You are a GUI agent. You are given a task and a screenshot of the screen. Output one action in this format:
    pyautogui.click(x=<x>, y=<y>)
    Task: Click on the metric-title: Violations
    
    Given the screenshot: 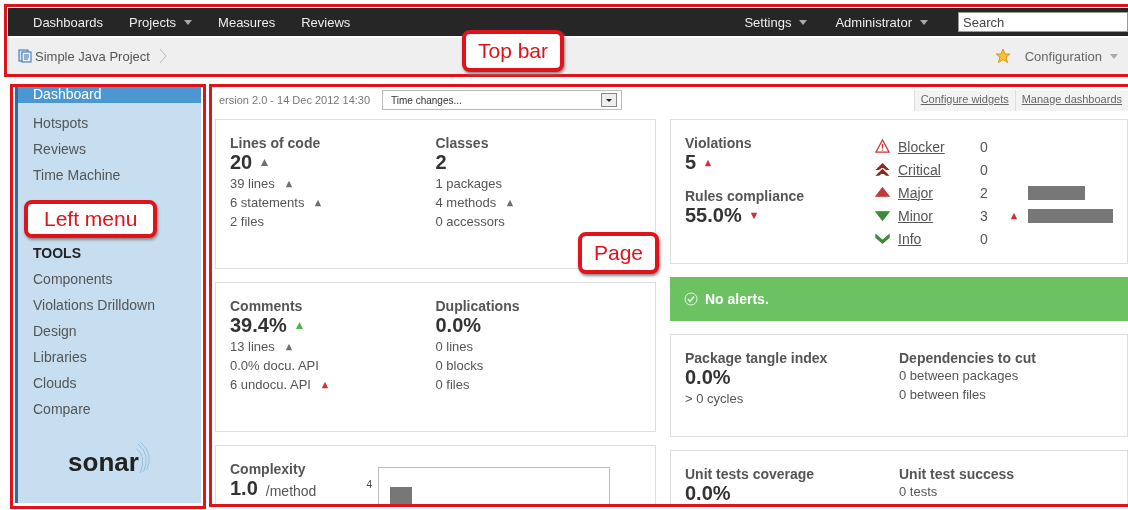 What is the action you would take?
    pyautogui.click(x=719, y=143)
    